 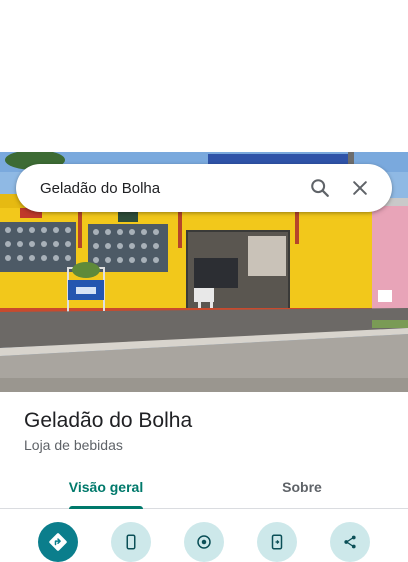 I want to click on search-bar: Geladão do Bolha, so click(x=204, y=188).